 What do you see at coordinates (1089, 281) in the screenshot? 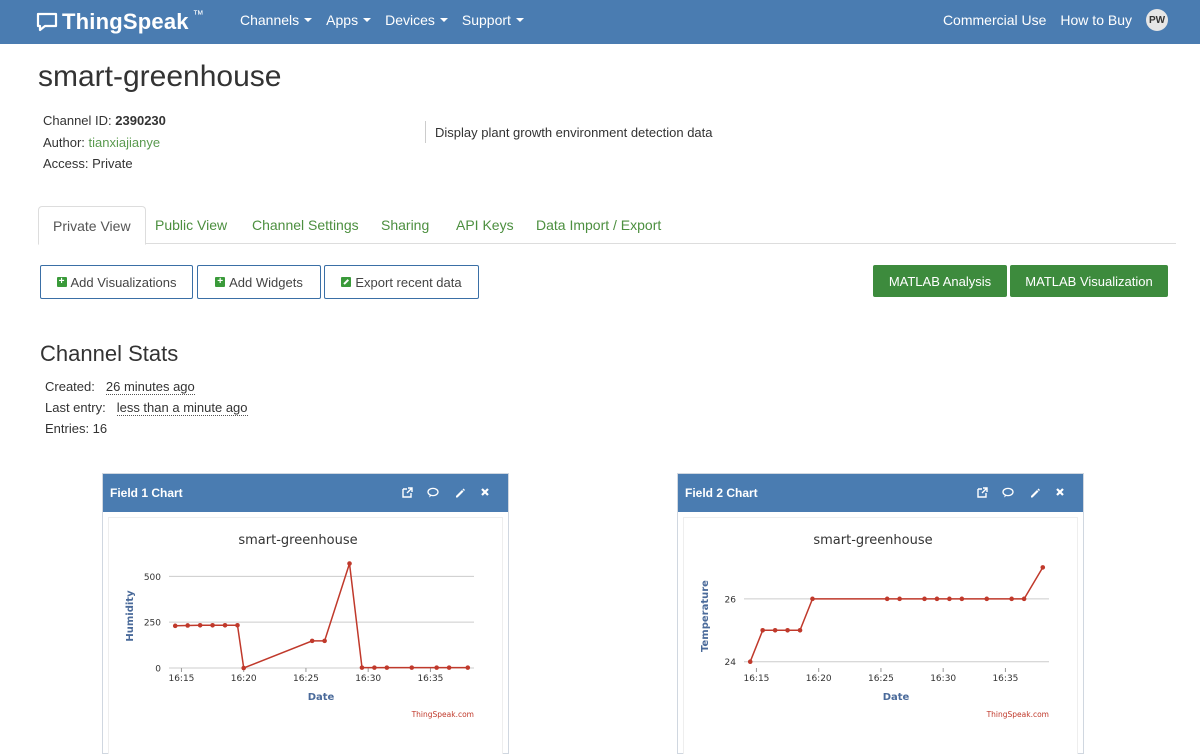
I see `matlab-visualization-button: MATLAB Visualization` at bounding box center [1089, 281].